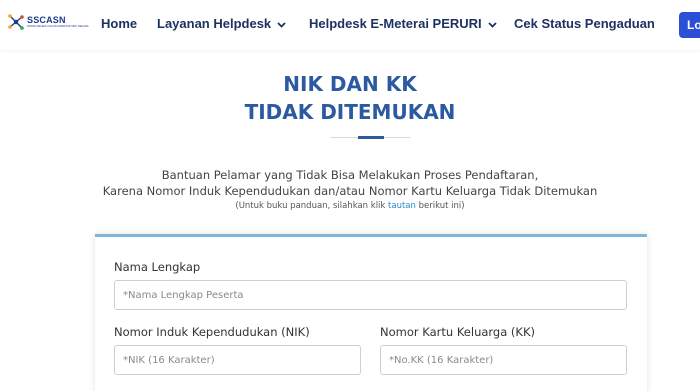  I want to click on nav-home-link: Home, so click(119, 23).